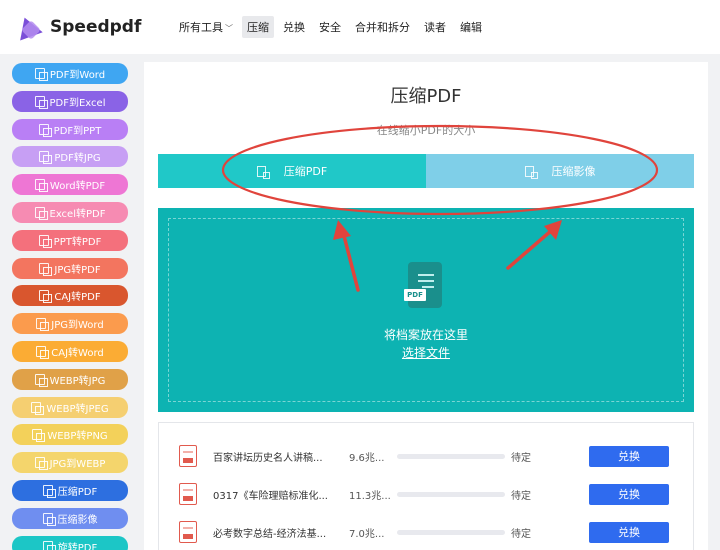  Describe the element at coordinates (77, 214) in the screenshot. I see `sidebar-item-label: Excel转PDF` at that location.